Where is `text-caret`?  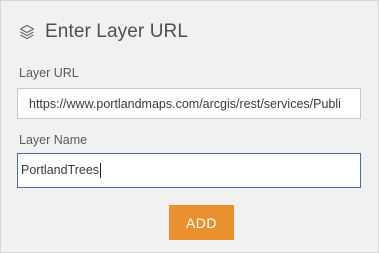
text-caret is located at coordinates (101, 171).